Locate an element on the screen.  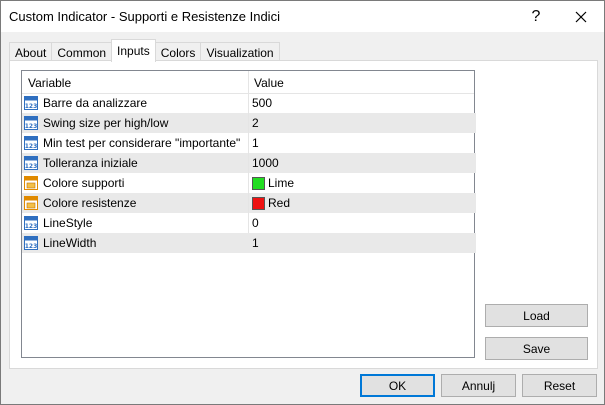
variable-name: LineStyle is located at coordinates (68, 223).